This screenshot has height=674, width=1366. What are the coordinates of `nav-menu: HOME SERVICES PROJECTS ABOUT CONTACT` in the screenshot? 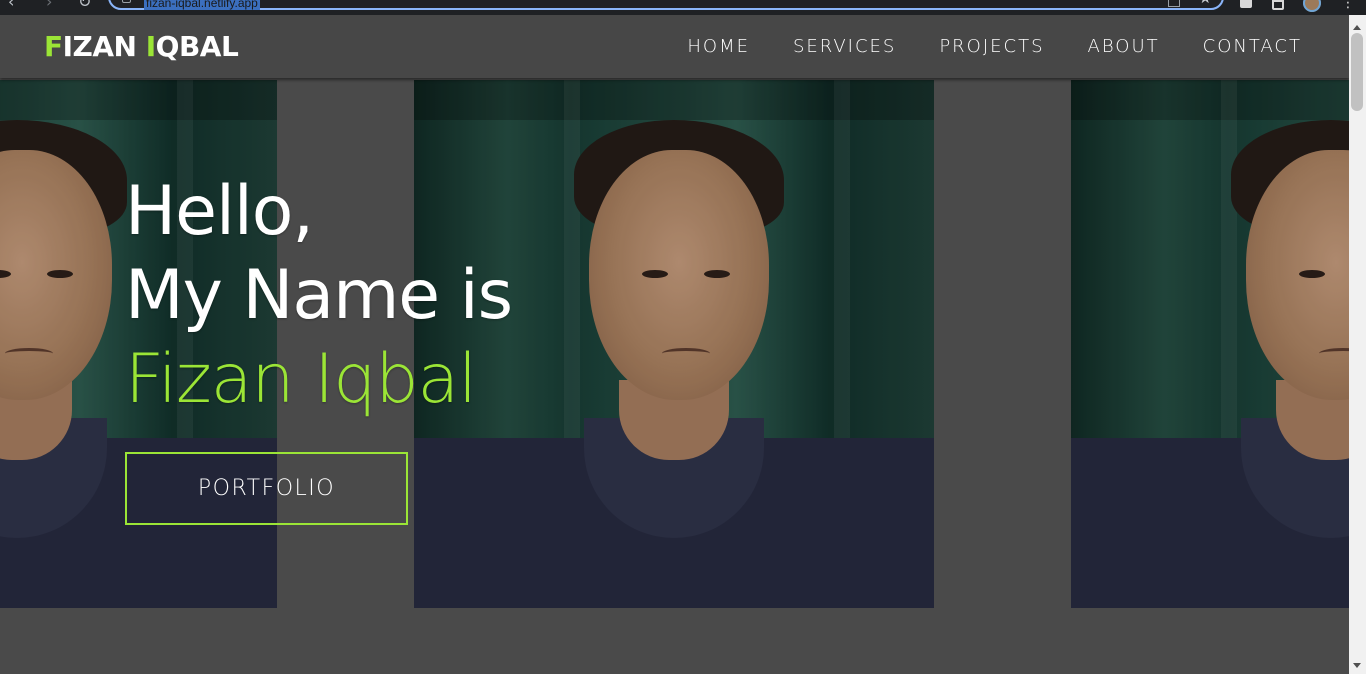 It's located at (973, 47).